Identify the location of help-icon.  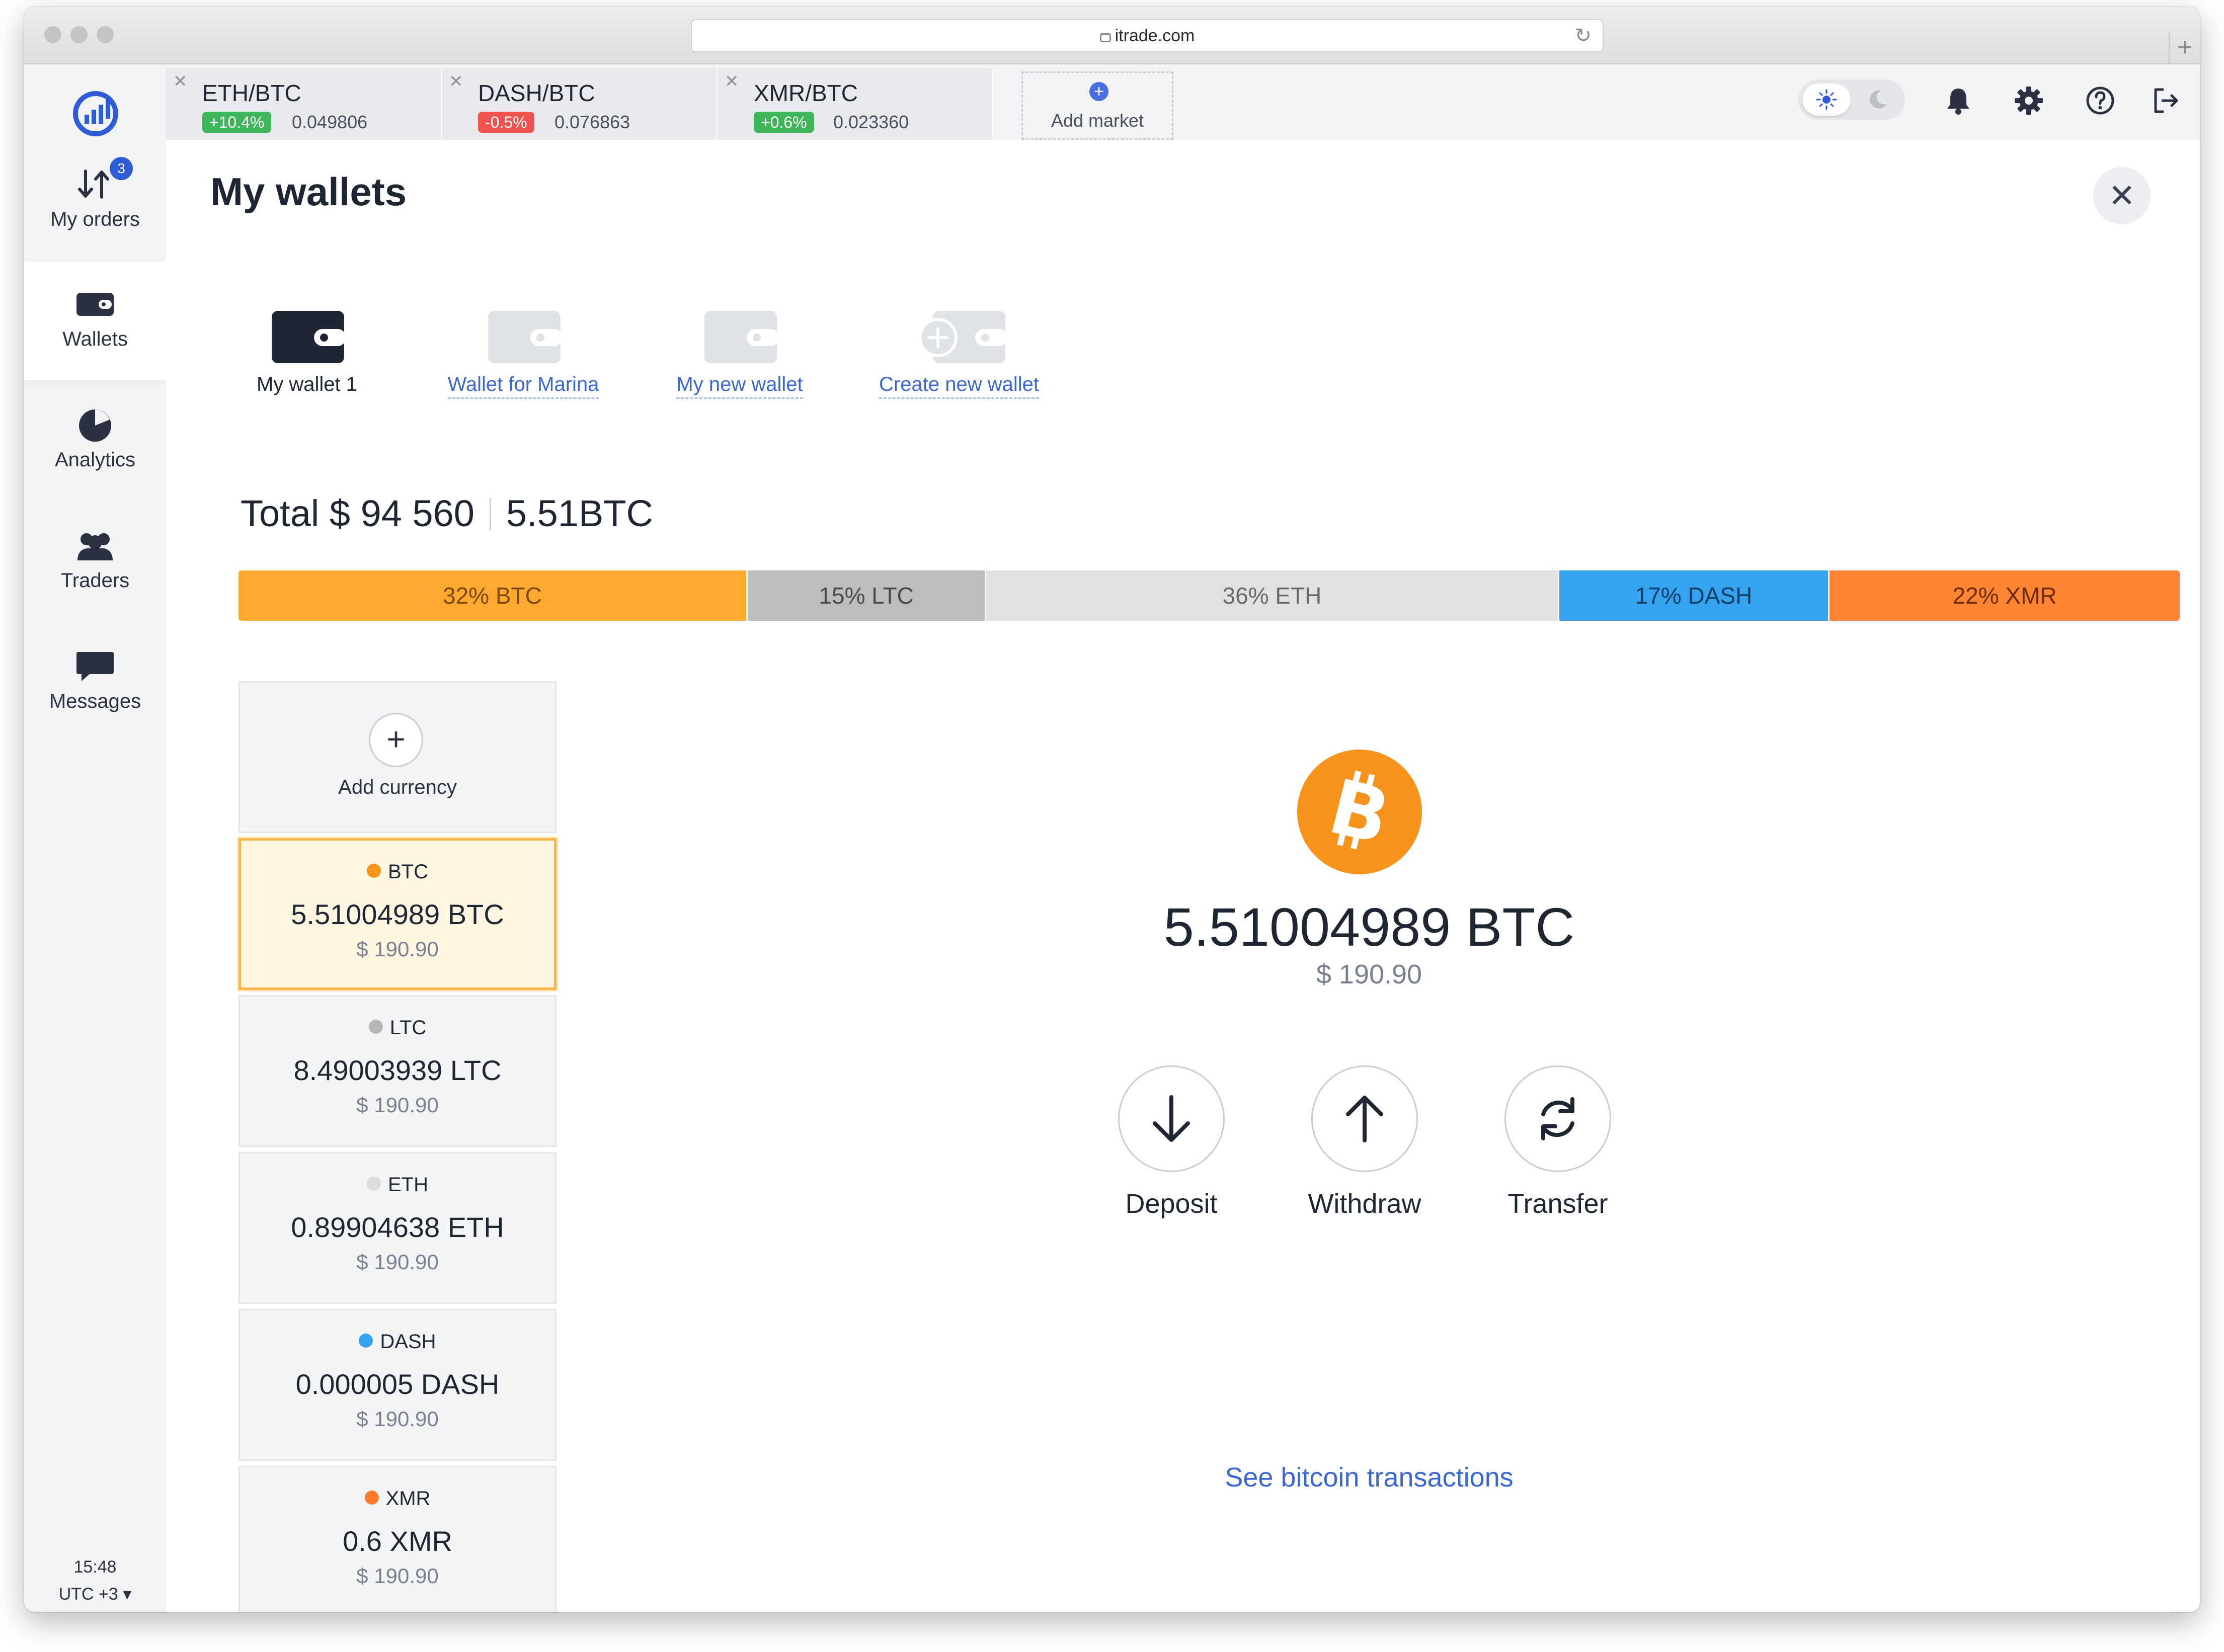
(2100, 101).